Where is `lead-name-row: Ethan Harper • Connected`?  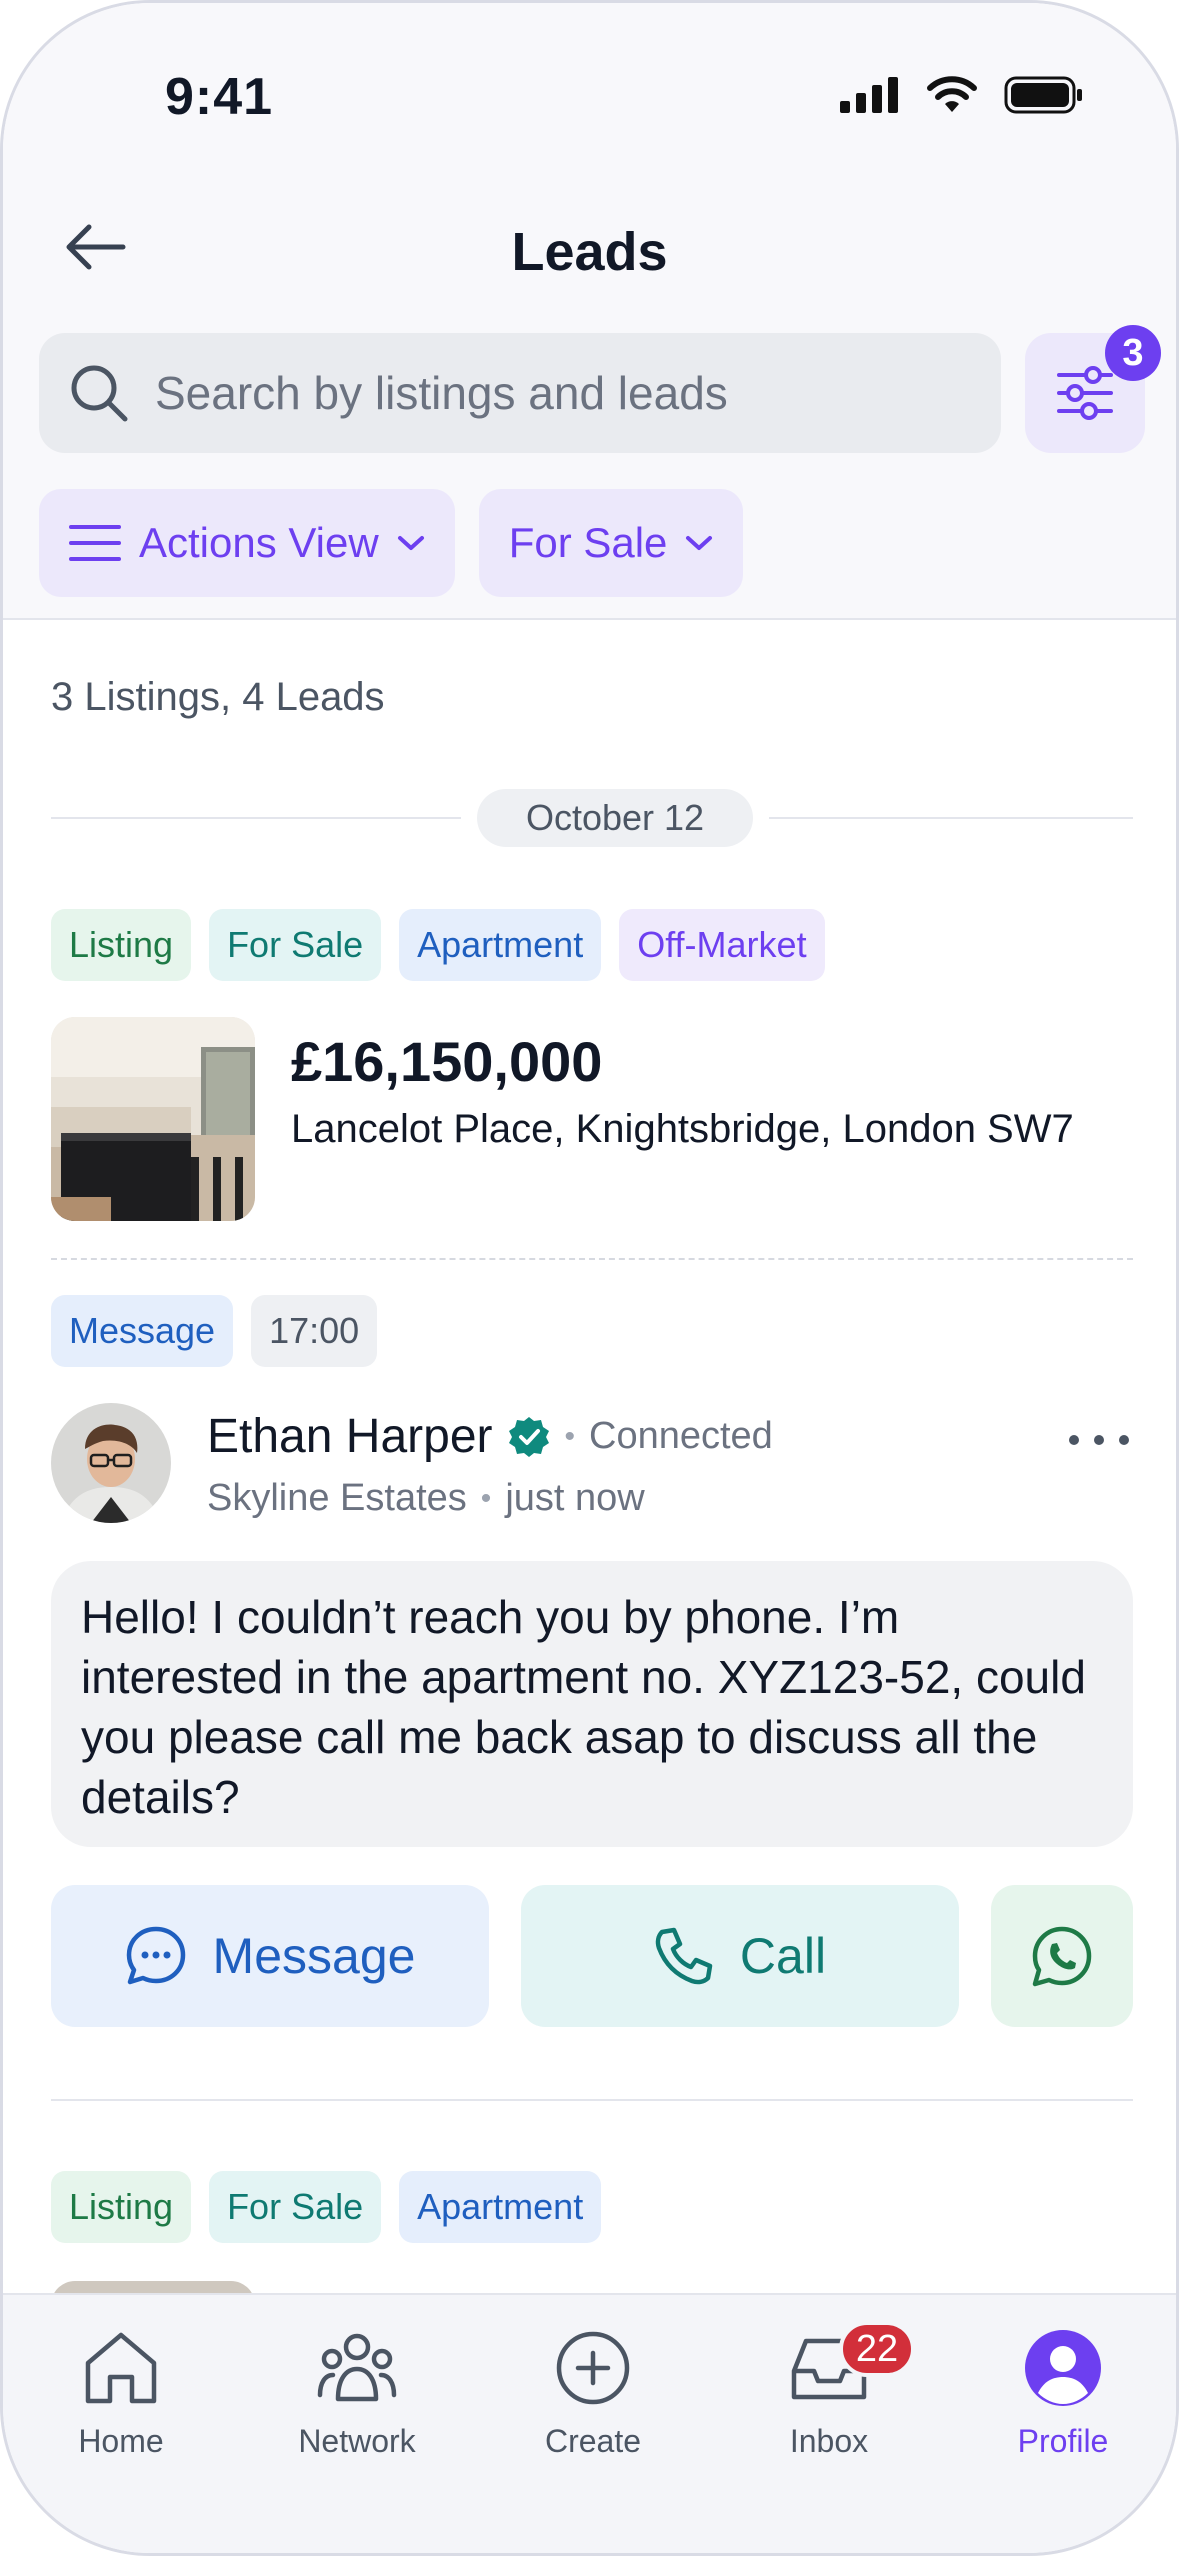 lead-name-row: Ethan Harper • Connected is located at coordinates (490, 1436).